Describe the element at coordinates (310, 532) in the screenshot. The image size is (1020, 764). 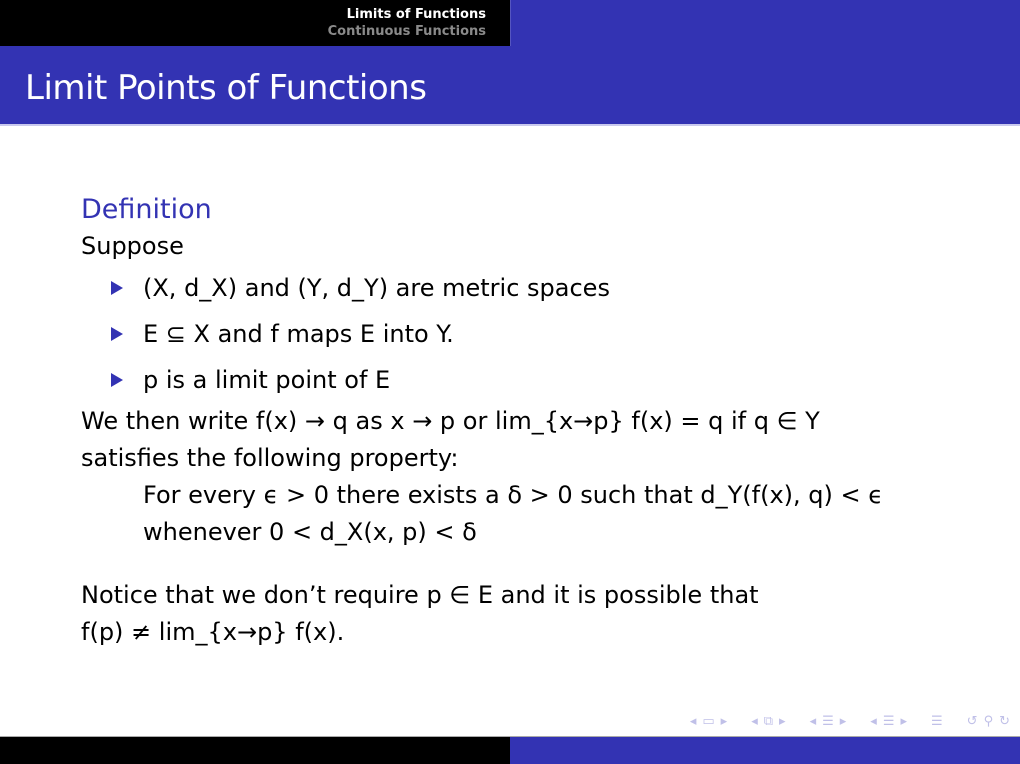
I see `property-line-2: whenever 0 < d_X(x, p) < δ` at that location.